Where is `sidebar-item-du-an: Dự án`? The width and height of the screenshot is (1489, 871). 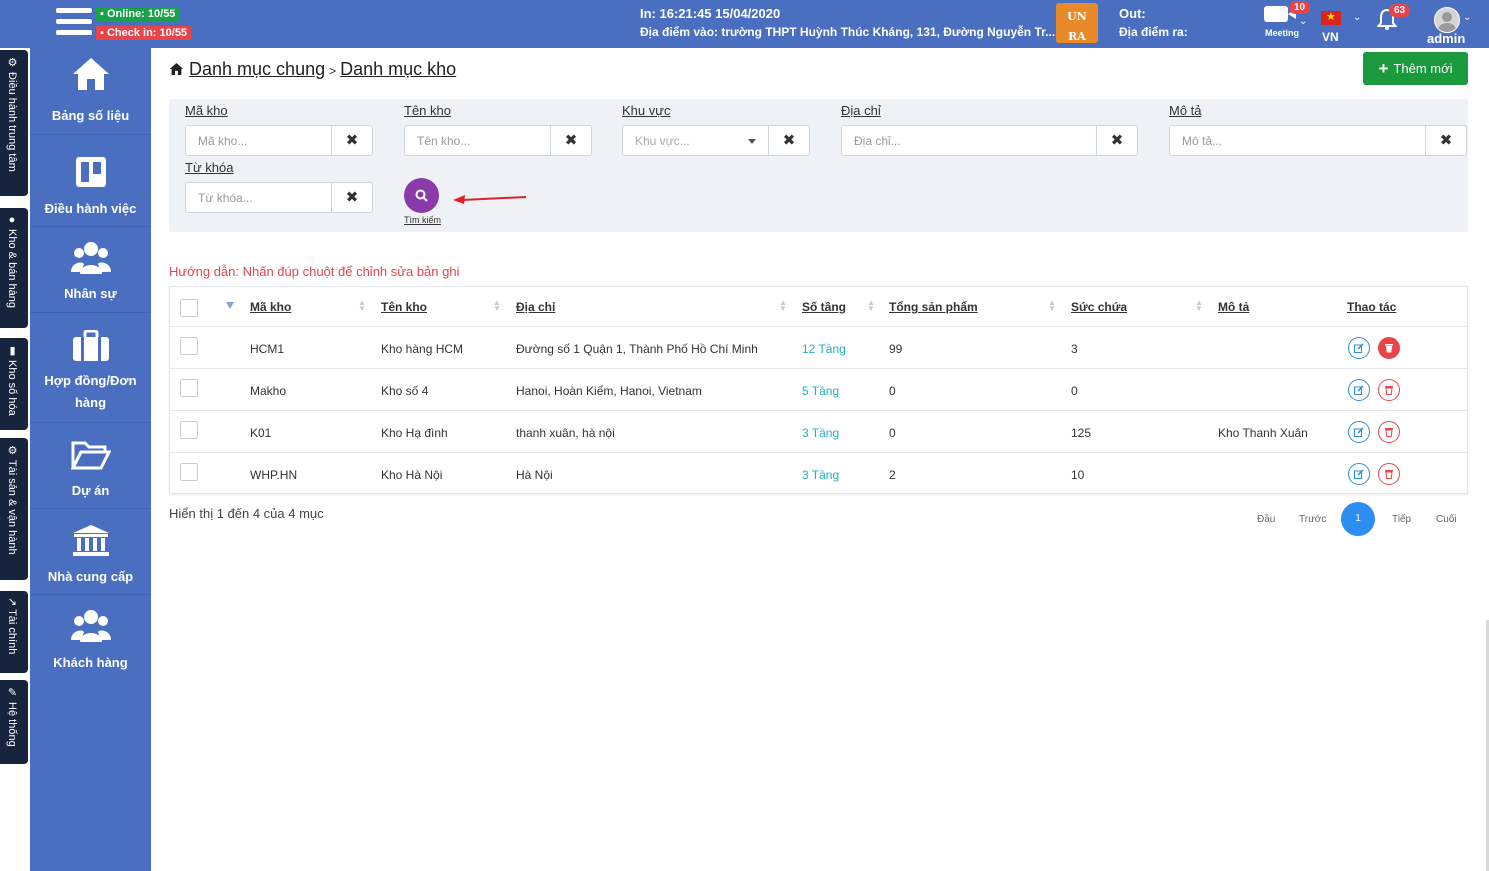
sidebar-item-du-an: Dự án is located at coordinates (90, 465).